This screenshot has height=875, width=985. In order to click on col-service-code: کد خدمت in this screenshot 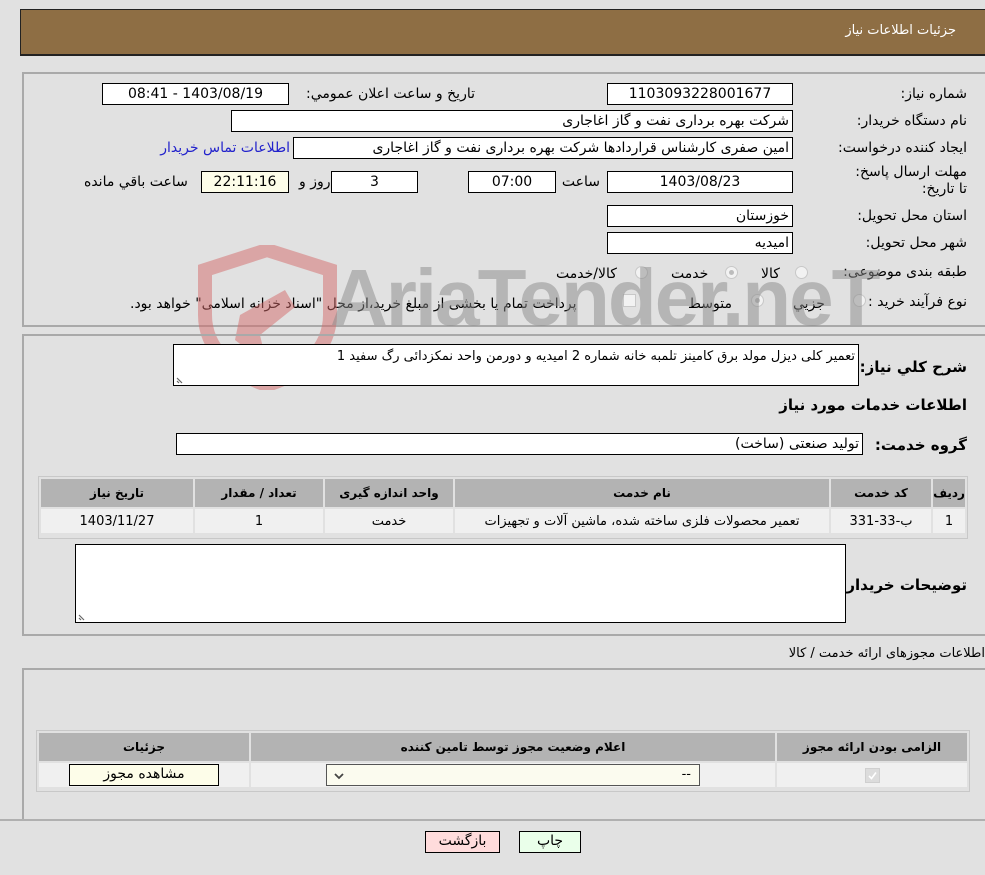, I will do `click(881, 493)`.